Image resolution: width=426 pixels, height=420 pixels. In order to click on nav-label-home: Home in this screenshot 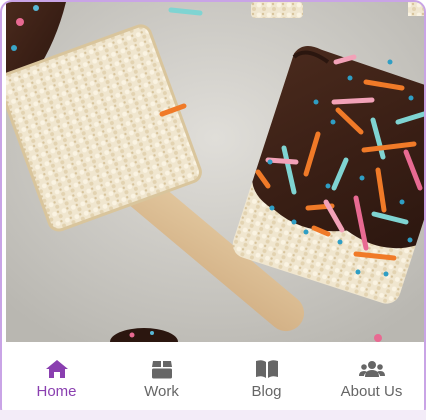, I will do `click(56, 391)`.